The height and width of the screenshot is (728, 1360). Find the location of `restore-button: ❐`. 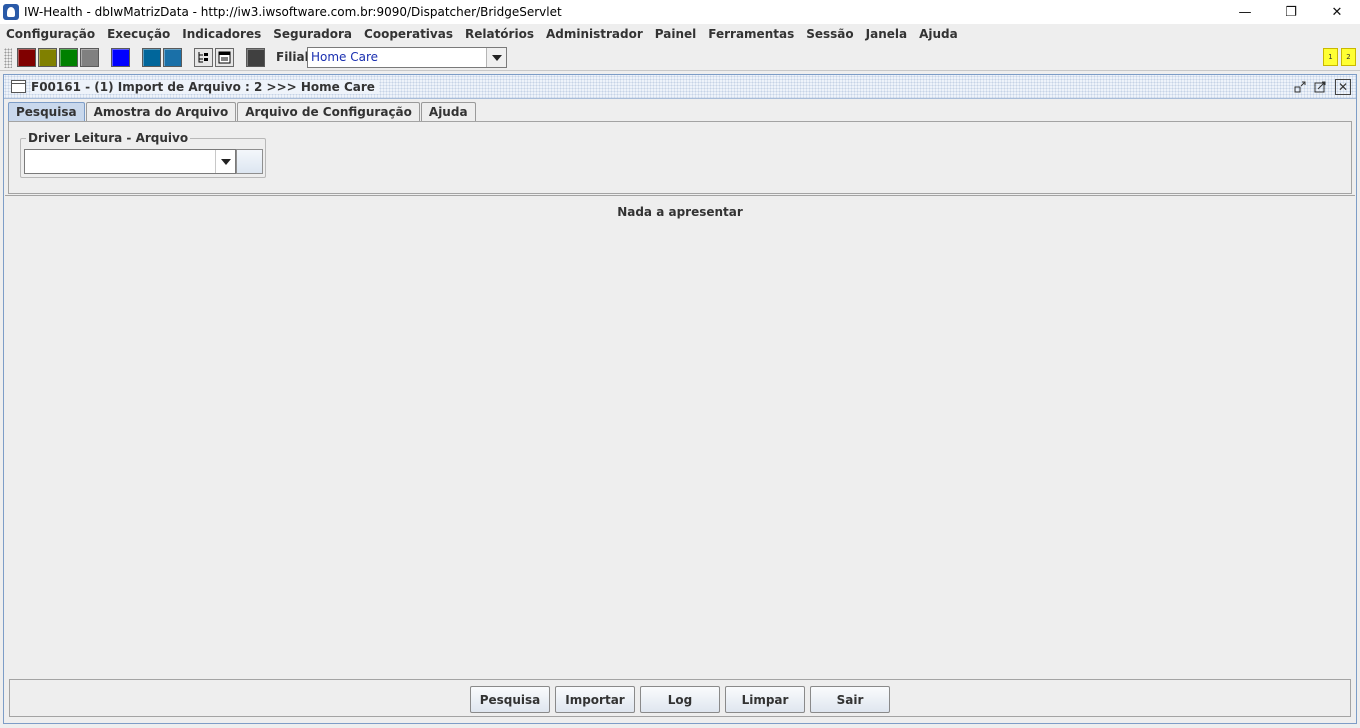

restore-button: ❐ is located at coordinates (1291, 12).